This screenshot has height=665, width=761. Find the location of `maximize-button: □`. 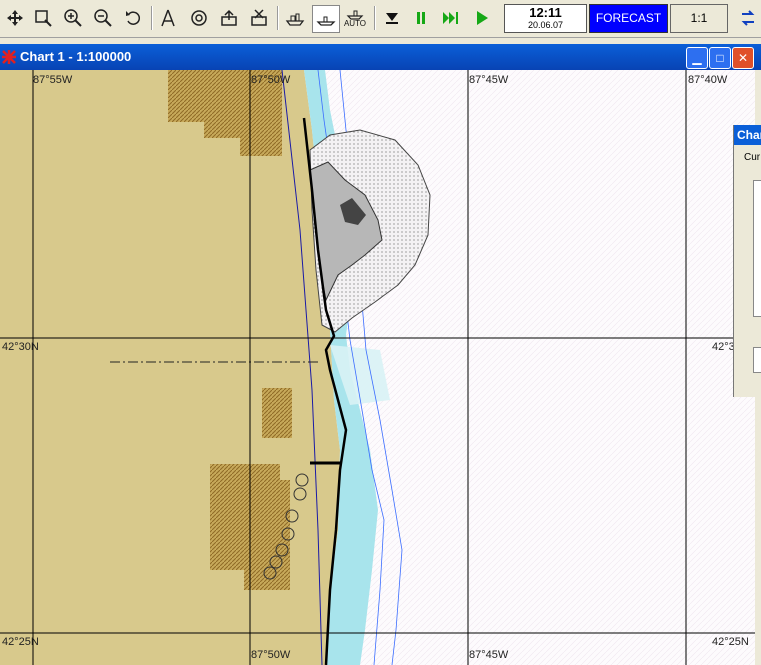

maximize-button: □ is located at coordinates (720, 58).